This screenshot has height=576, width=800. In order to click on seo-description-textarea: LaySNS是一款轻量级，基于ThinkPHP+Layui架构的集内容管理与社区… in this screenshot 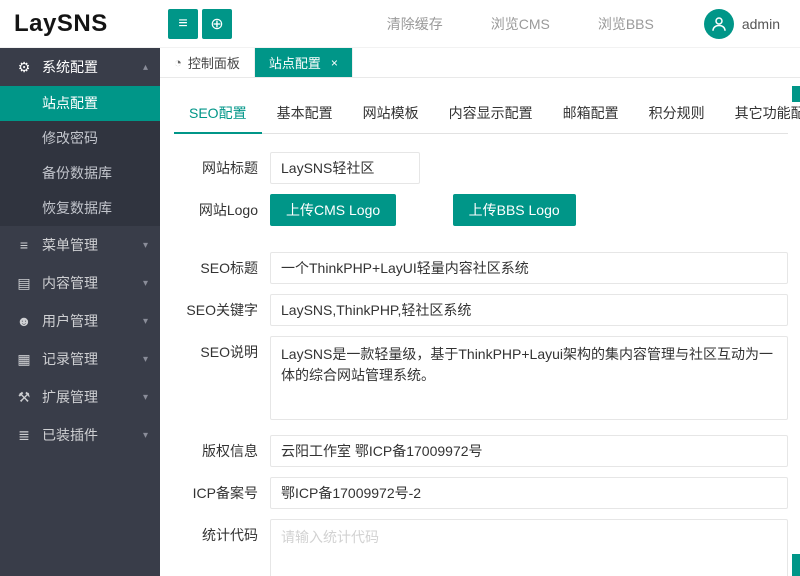, I will do `click(529, 378)`.